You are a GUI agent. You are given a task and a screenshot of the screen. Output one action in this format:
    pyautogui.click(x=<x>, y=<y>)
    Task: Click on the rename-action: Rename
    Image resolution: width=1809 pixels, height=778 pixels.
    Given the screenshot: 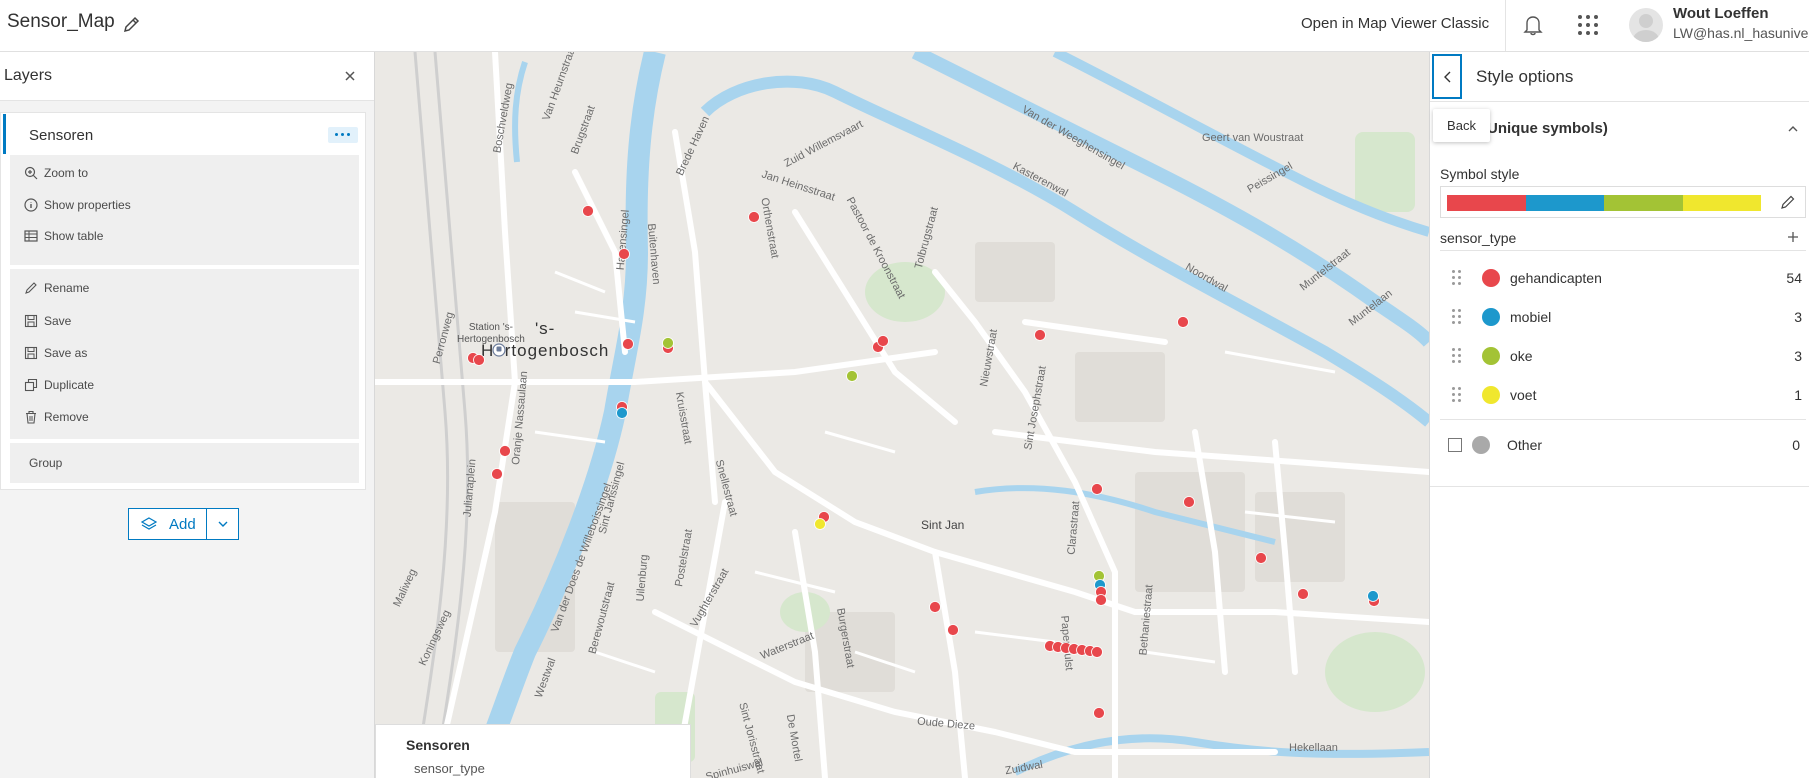 What is the action you would take?
    pyautogui.click(x=56, y=288)
    